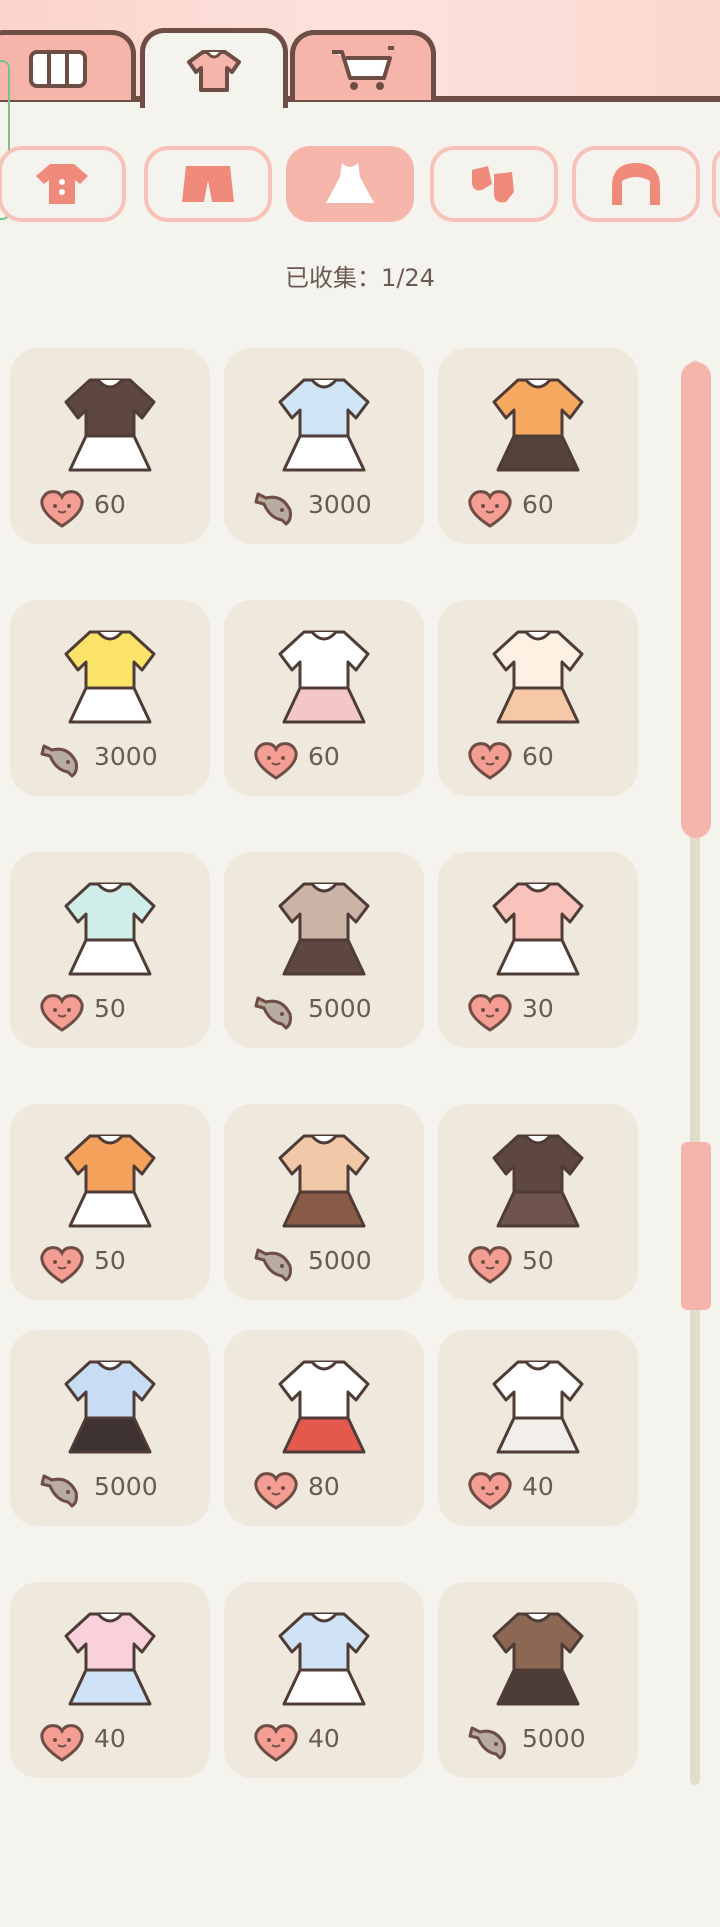 The image size is (720, 1927). I want to click on shirt-icon, so click(214, 70).